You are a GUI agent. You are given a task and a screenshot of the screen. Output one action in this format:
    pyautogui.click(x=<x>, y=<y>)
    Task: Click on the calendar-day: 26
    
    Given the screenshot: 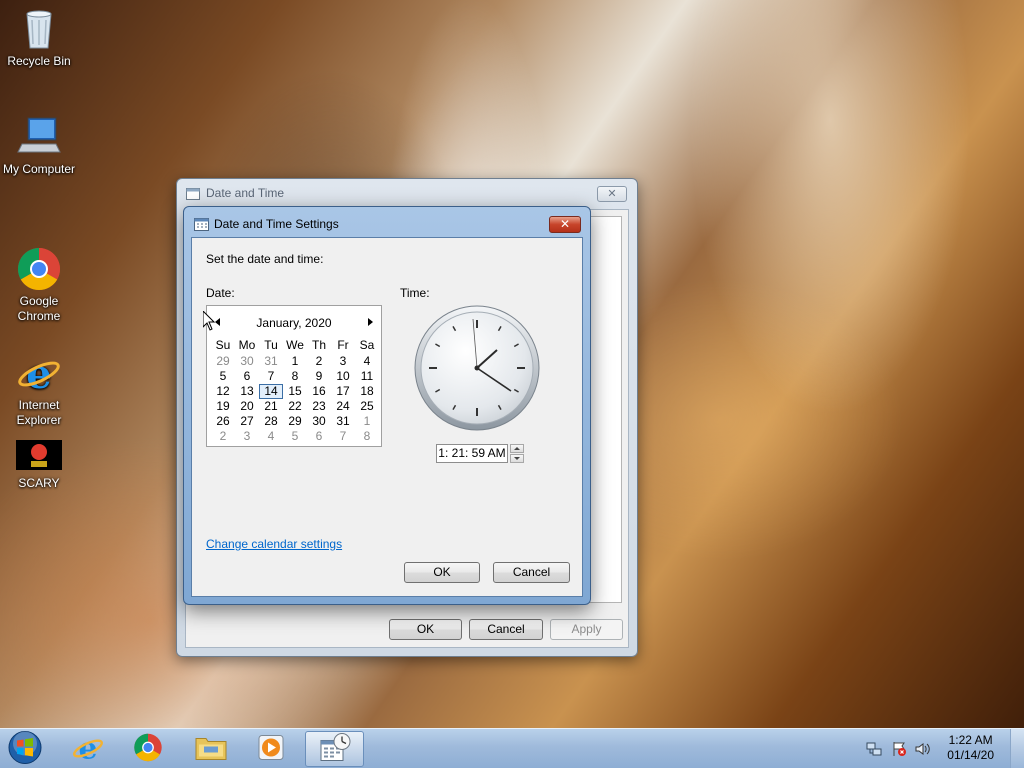 What is the action you would take?
    pyautogui.click(x=223, y=421)
    